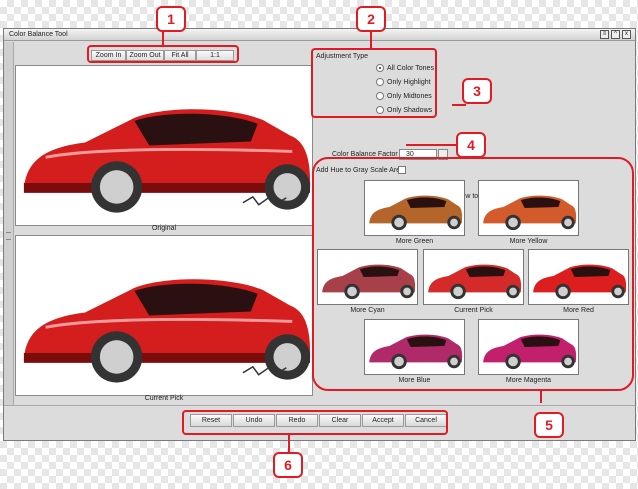  I want to click on close-icon: x, so click(626, 34).